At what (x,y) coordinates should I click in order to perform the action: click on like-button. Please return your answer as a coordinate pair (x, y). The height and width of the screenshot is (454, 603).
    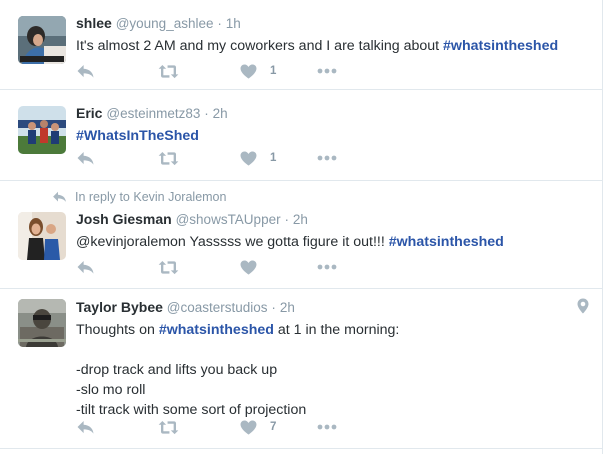
    Looking at the image, I should click on (255, 267).